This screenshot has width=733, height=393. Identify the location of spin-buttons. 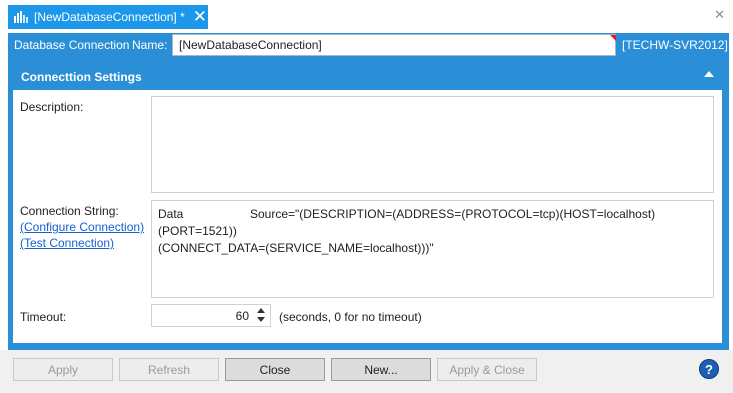
(261, 315).